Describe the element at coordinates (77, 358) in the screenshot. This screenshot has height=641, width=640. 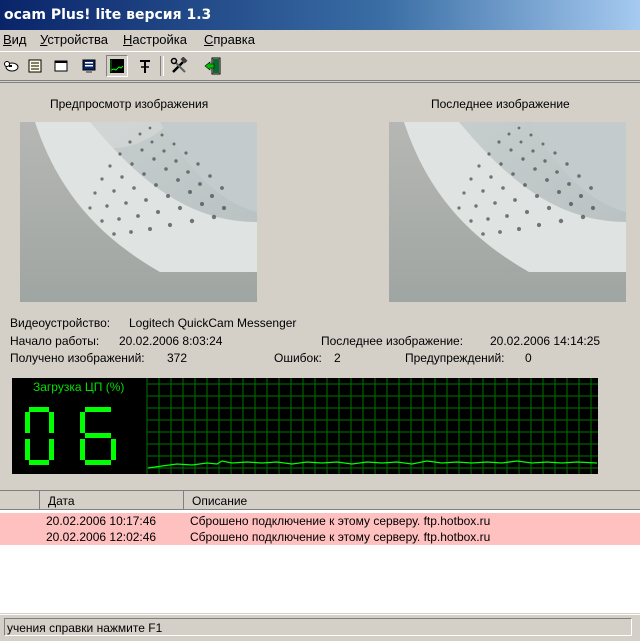
I see `received-label: Получено изображений:` at that location.